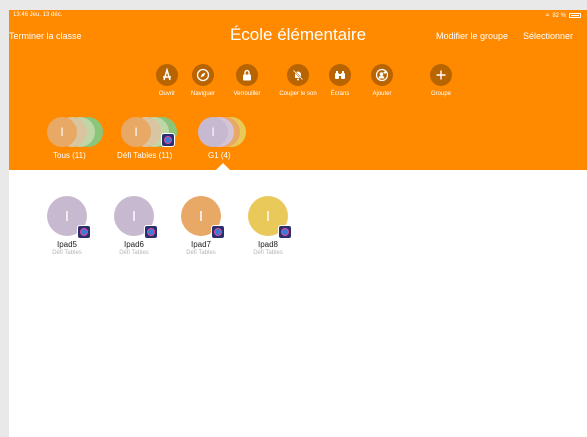 The image size is (587, 437). Describe the element at coordinates (472, 36) in the screenshot. I see `edit-group-button: Modifier le groupe` at that location.